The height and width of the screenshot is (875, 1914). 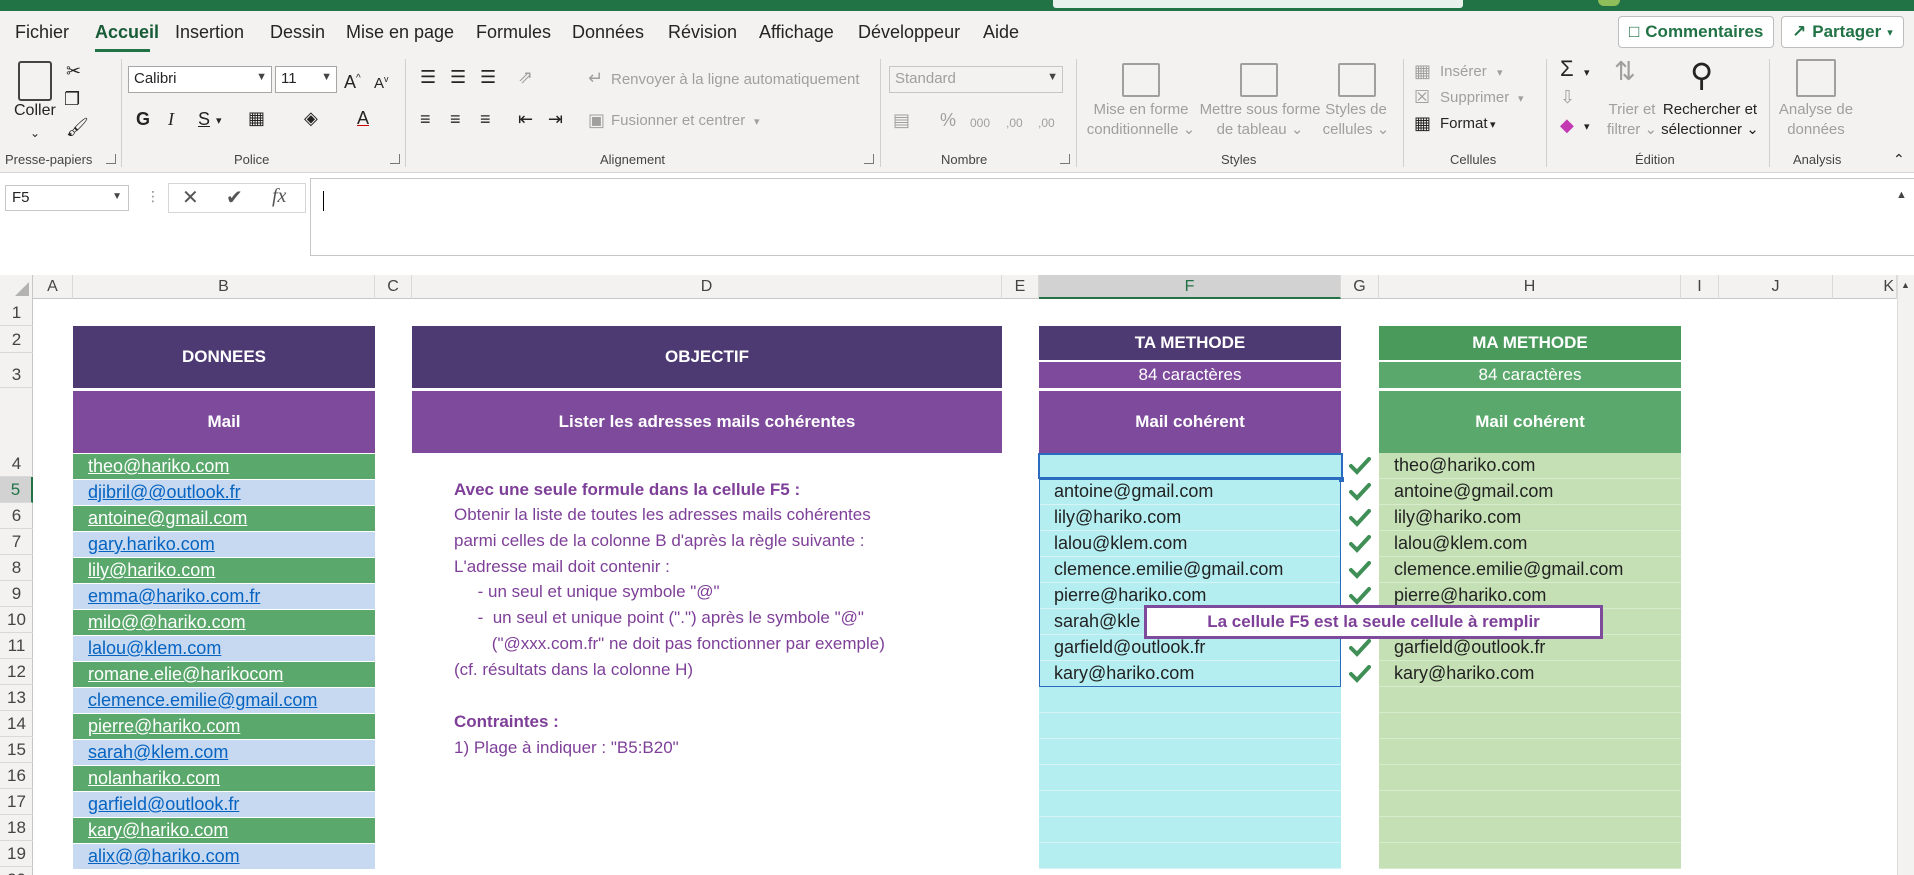 What do you see at coordinates (209, 32) in the screenshot?
I see `tab-insertion: Insertion` at bounding box center [209, 32].